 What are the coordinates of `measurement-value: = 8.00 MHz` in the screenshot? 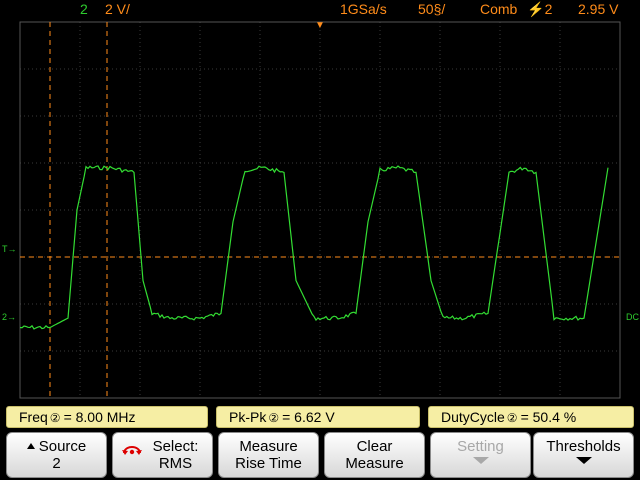 It's located at (99, 417).